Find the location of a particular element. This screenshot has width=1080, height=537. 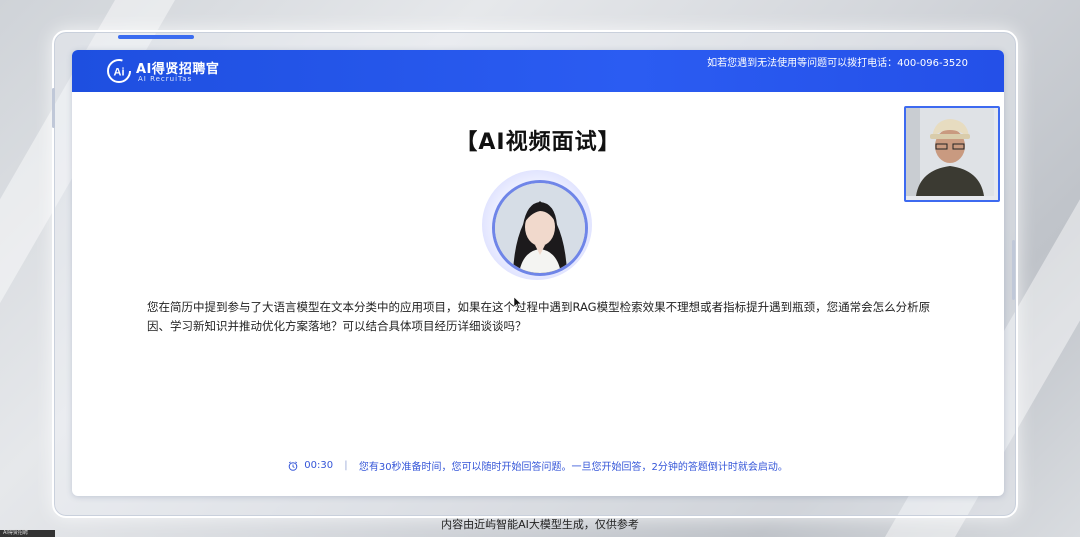

svg-text: Ai is located at coordinates (119, 73).